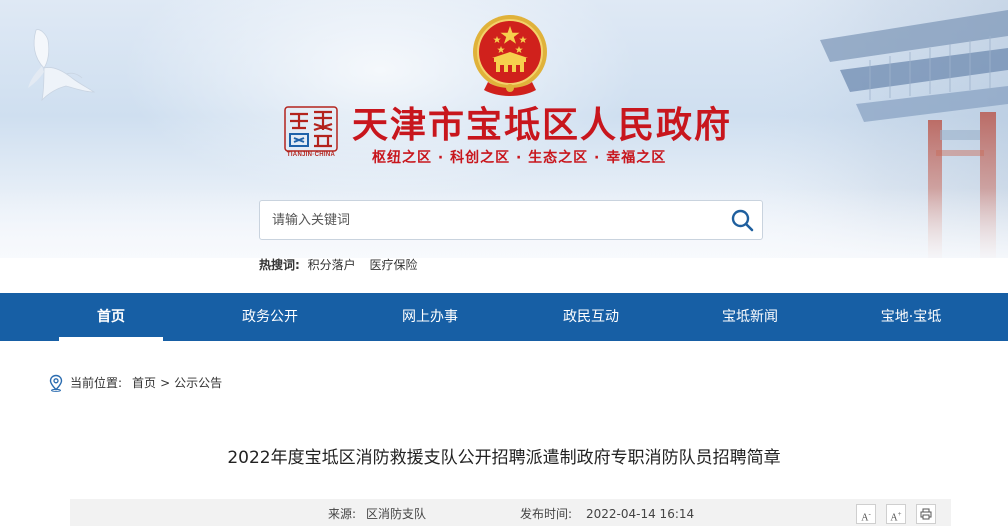  What do you see at coordinates (640, 514) in the screenshot?
I see `date-value: 2022-04-14 16:14` at bounding box center [640, 514].